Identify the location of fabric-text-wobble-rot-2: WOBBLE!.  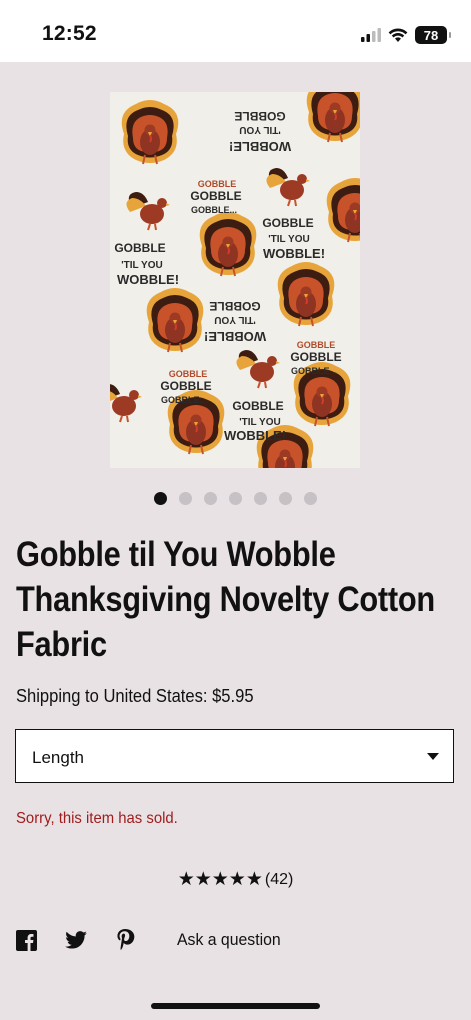
(235, 336).